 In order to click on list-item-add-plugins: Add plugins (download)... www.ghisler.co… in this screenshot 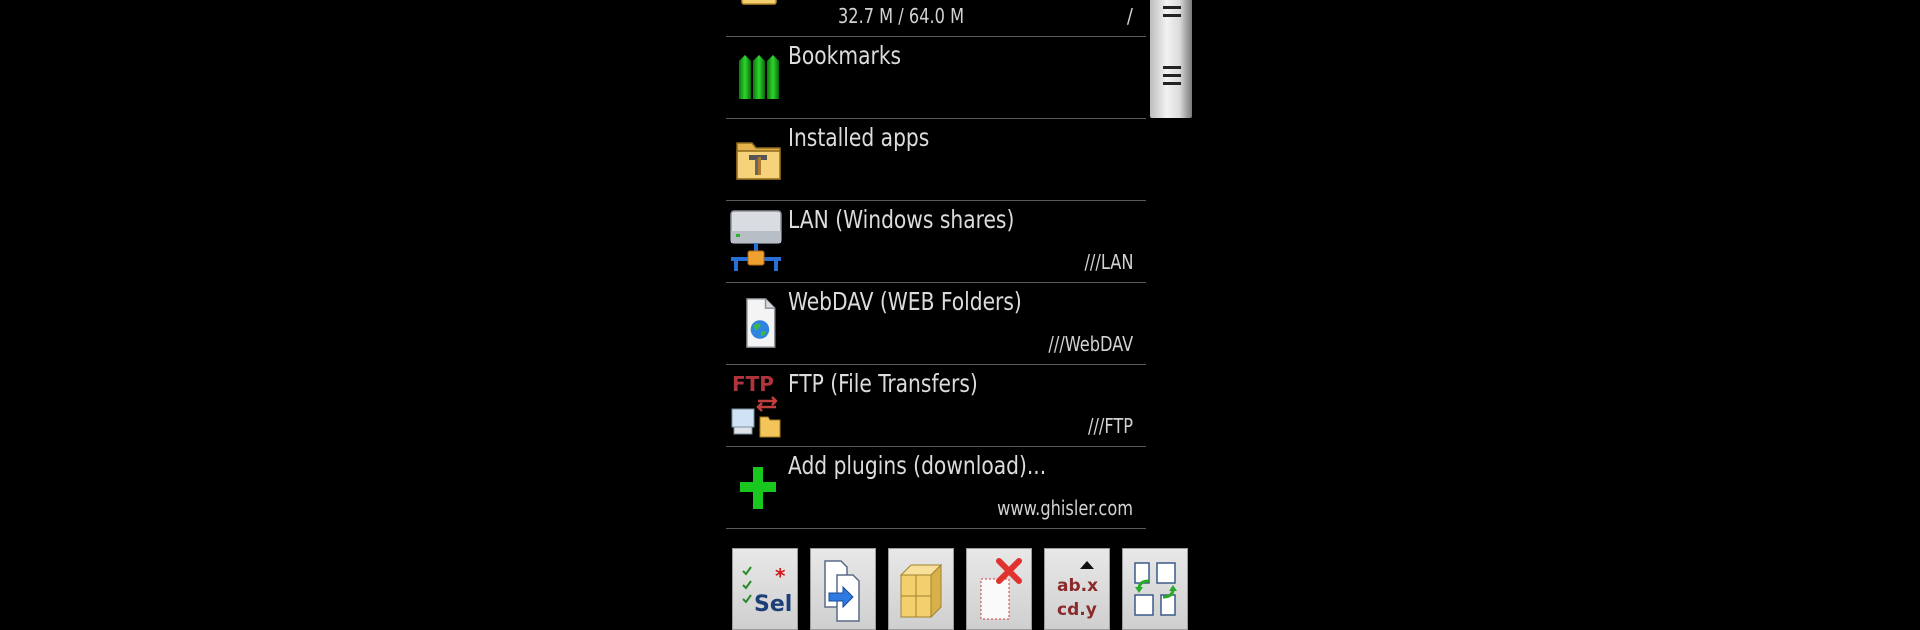, I will do `click(936, 488)`.